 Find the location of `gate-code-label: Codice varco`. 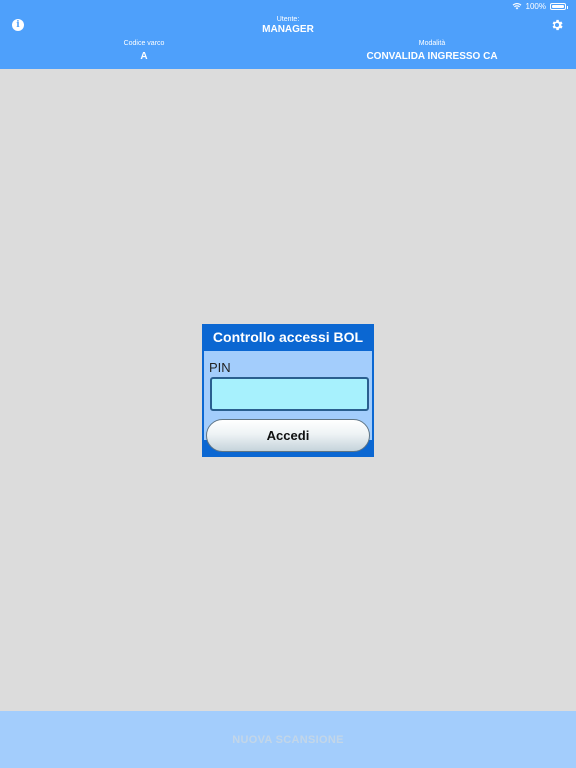

gate-code-label: Codice varco is located at coordinates (144, 43).